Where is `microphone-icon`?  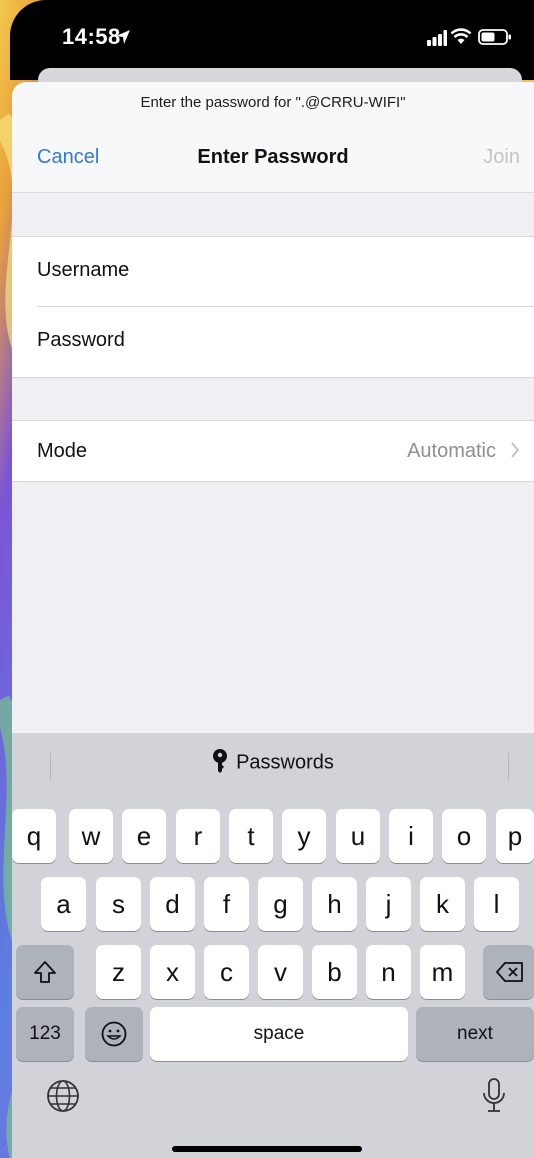 microphone-icon is located at coordinates (494, 1096).